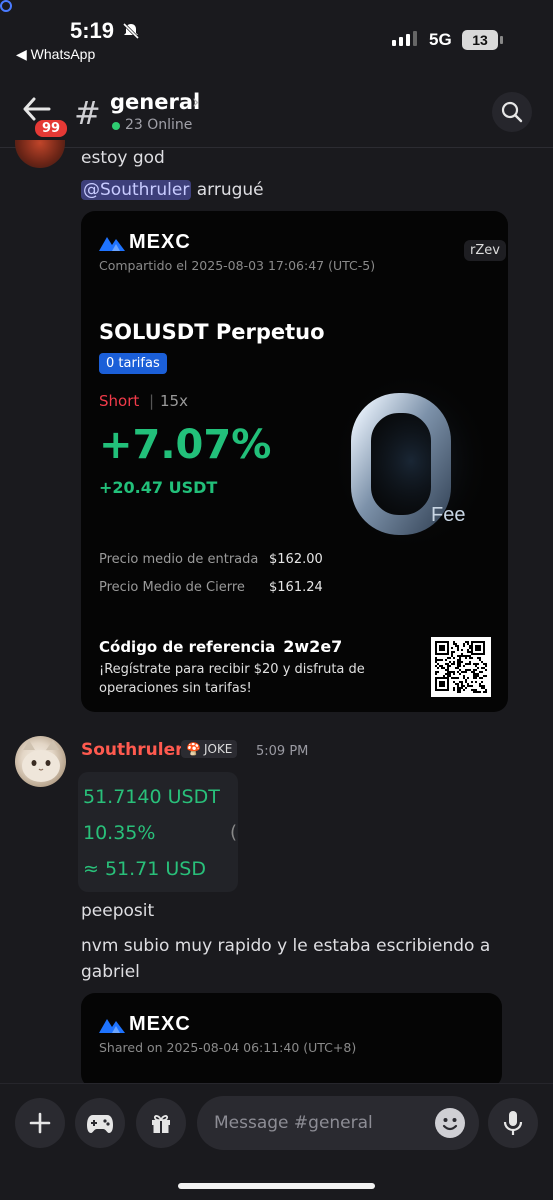  What do you see at coordinates (196, 102) in the screenshot?
I see `chevron-right-icon: ›` at bounding box center [196, 102].